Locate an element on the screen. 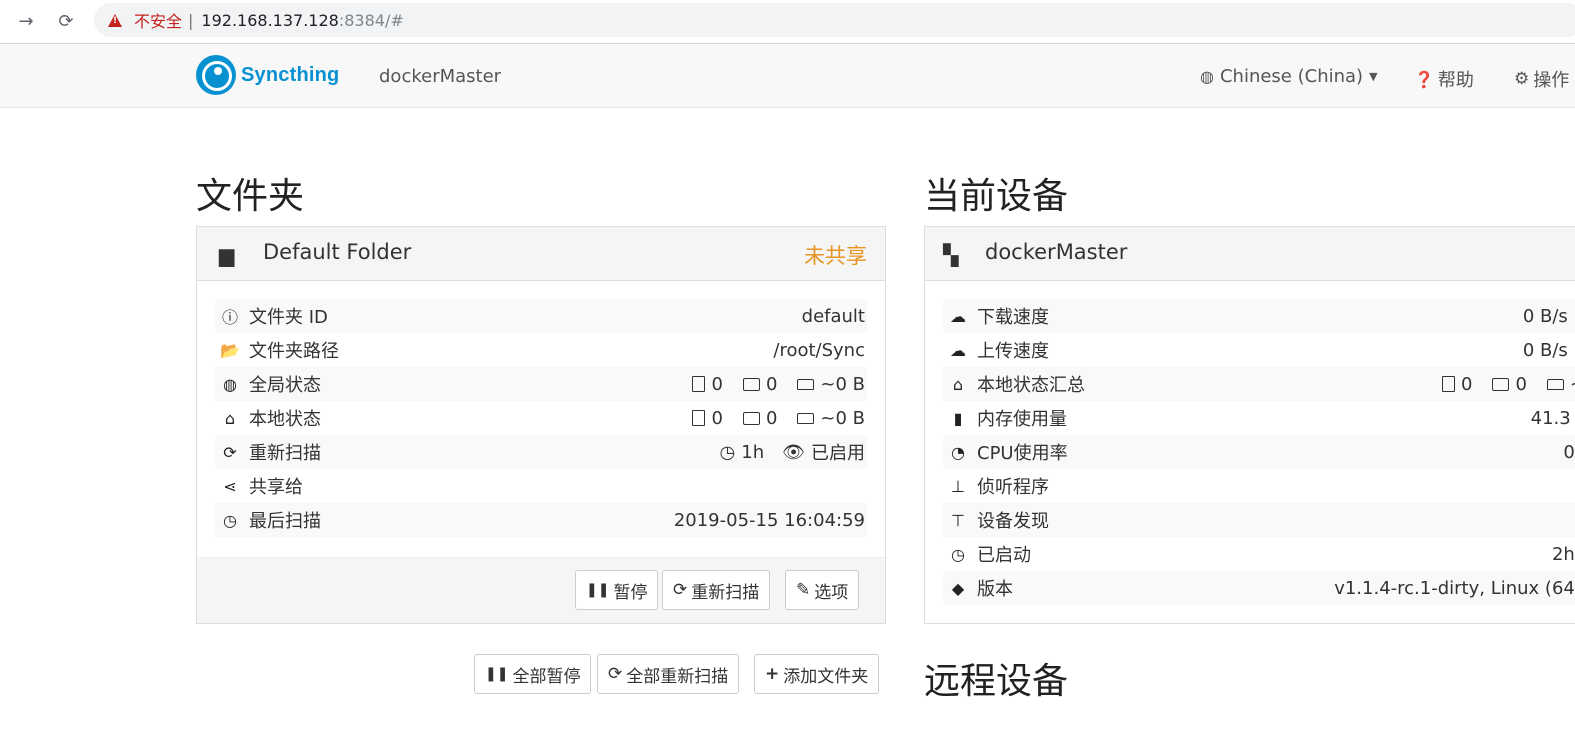 The height and width of the screenshot is (731, 1575). folder-icon: ▆ is located at coordinates (227, 255).